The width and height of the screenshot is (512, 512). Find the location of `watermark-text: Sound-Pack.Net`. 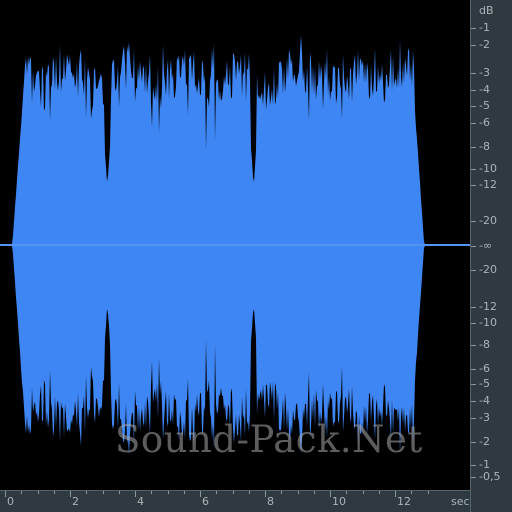

watermark-text: Sound-Pack.Net is located at coordinates (269, 439).